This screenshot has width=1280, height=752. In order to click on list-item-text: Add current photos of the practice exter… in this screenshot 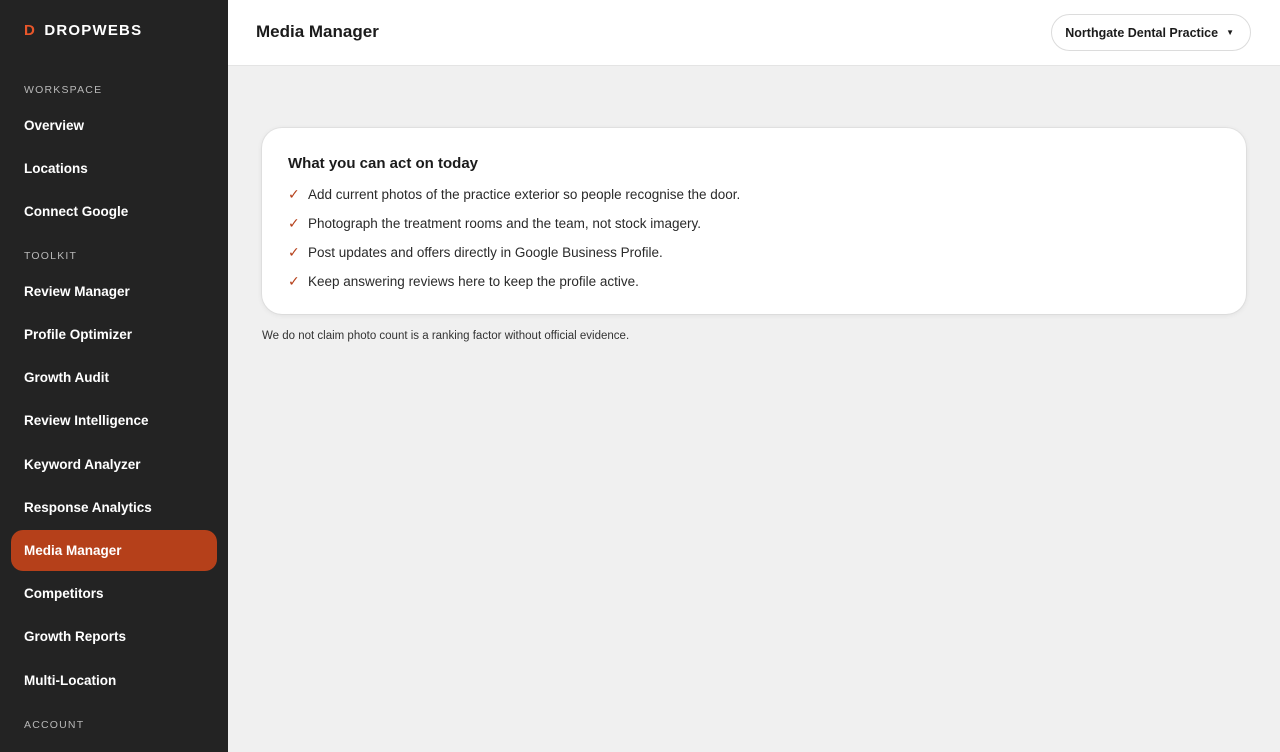, I will do `click(524, 194)`.